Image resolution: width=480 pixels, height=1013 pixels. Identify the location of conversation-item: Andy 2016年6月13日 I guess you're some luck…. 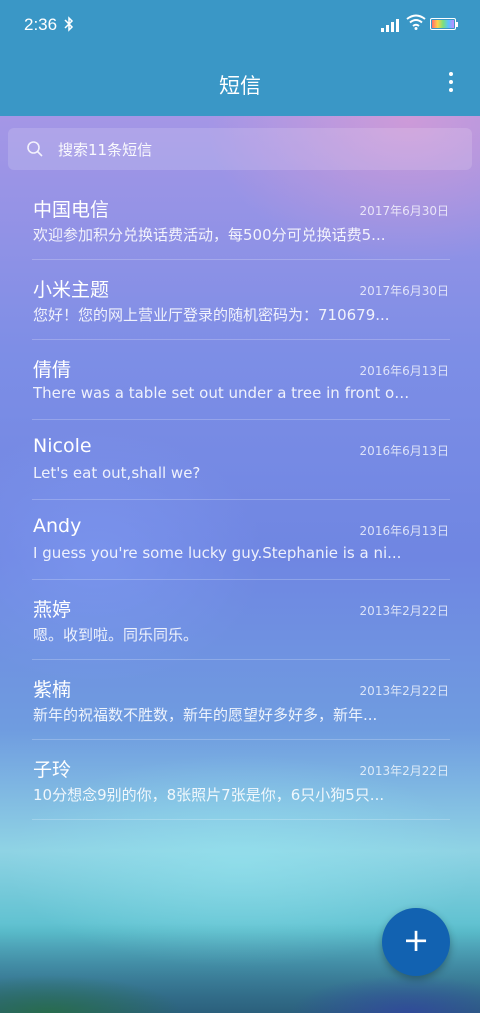
(240, 540).